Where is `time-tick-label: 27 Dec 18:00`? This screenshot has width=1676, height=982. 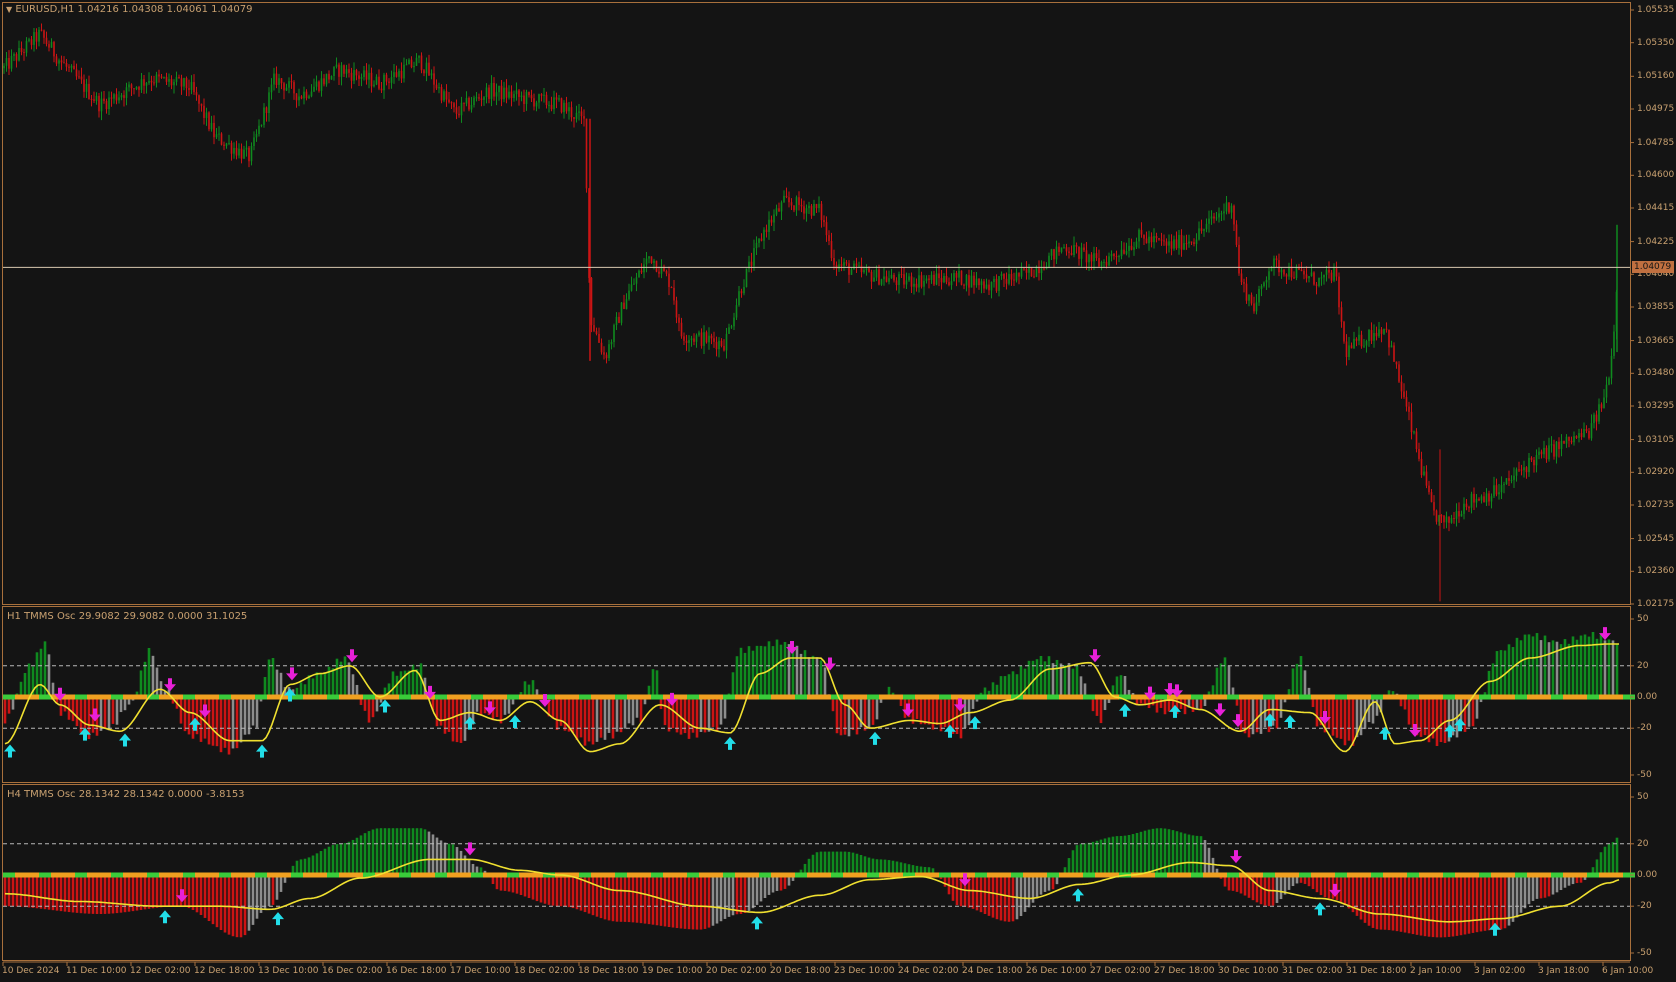
time-tick-label: 27 Dec 18:00 is located at coordinates (1184, 971).